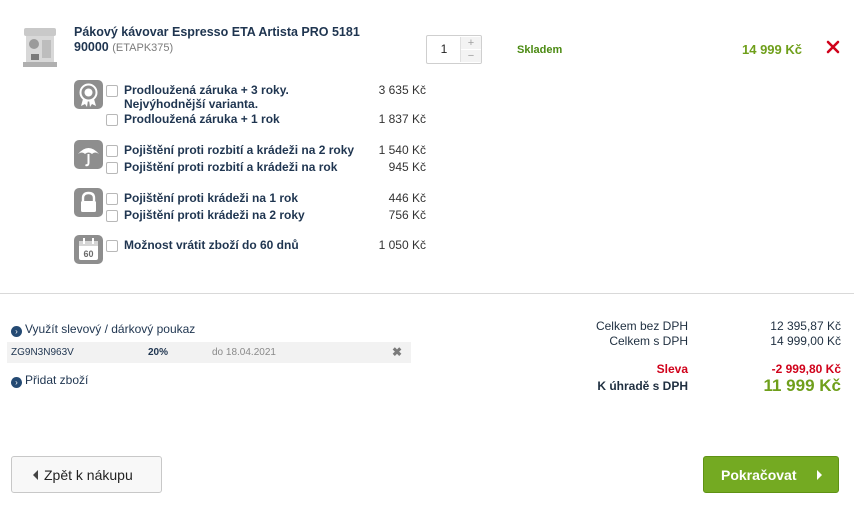  I want to click on voucher-link: › Využít slevový / dárkový poukaz, so click(103, 329).